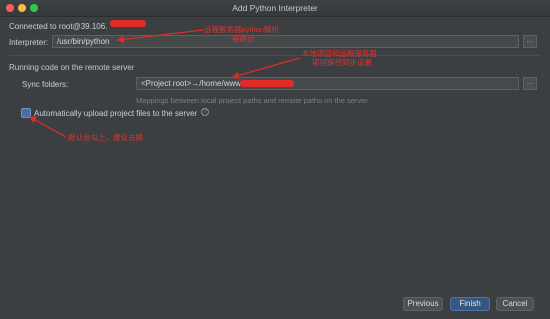 The image size is (550, 319). Describe the element at coordinates (515, 304) in the screenshot. I see `cancel-button: Cancel` at that location.